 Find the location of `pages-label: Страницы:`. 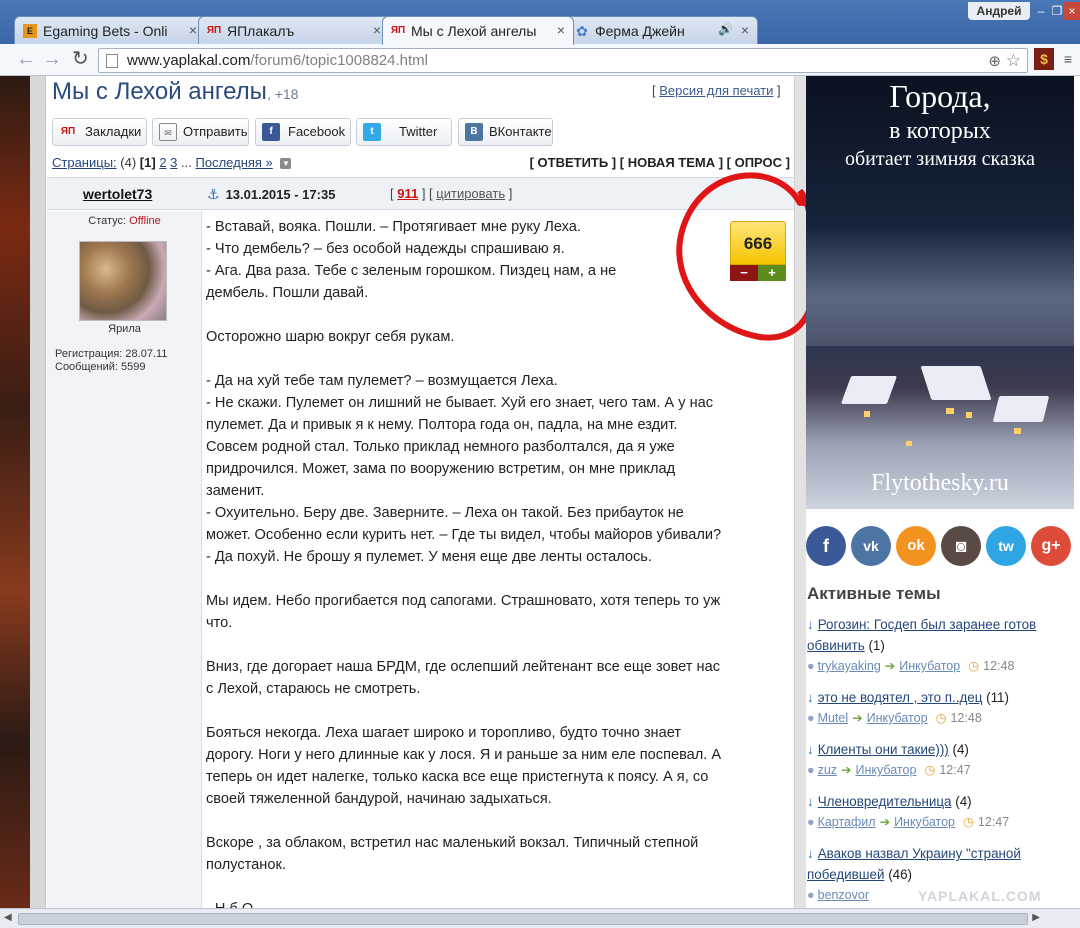

pages-label: Страницы: is located at coordinates (84, 162).